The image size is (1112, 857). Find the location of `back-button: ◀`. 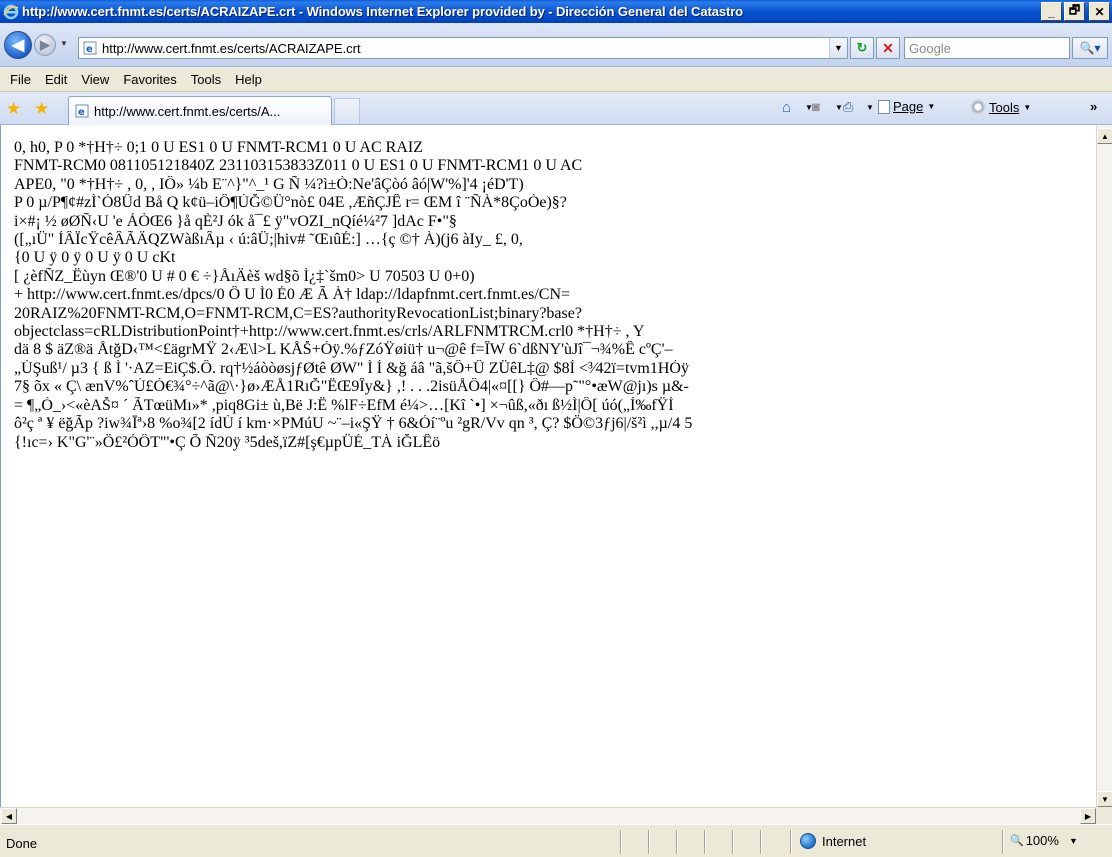

back-button: ◀ is located at coordinates (18, 45).